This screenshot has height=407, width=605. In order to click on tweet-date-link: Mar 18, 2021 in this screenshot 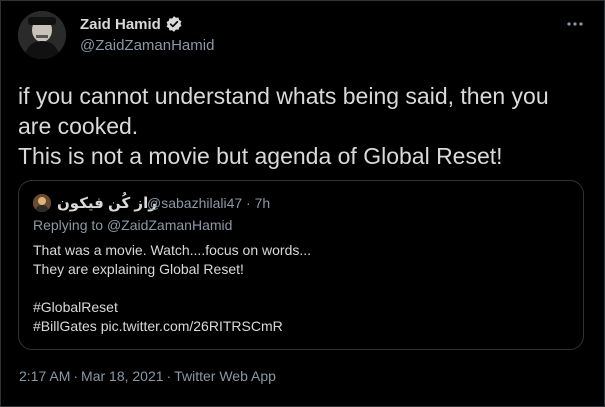, I will do `click(122, 376)`.